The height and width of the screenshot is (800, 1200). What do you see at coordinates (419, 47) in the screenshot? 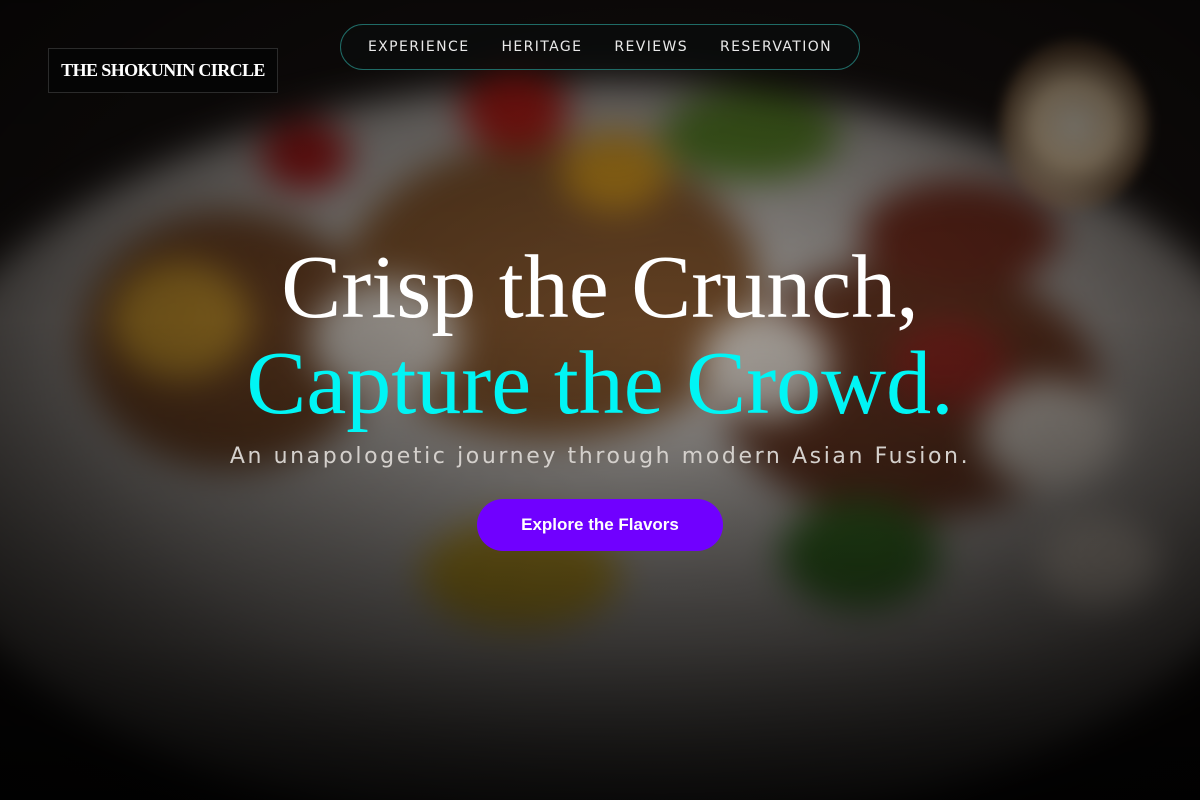
I see `nav-item-experience: EXPERIENCE` at bounding box center [419, 47].